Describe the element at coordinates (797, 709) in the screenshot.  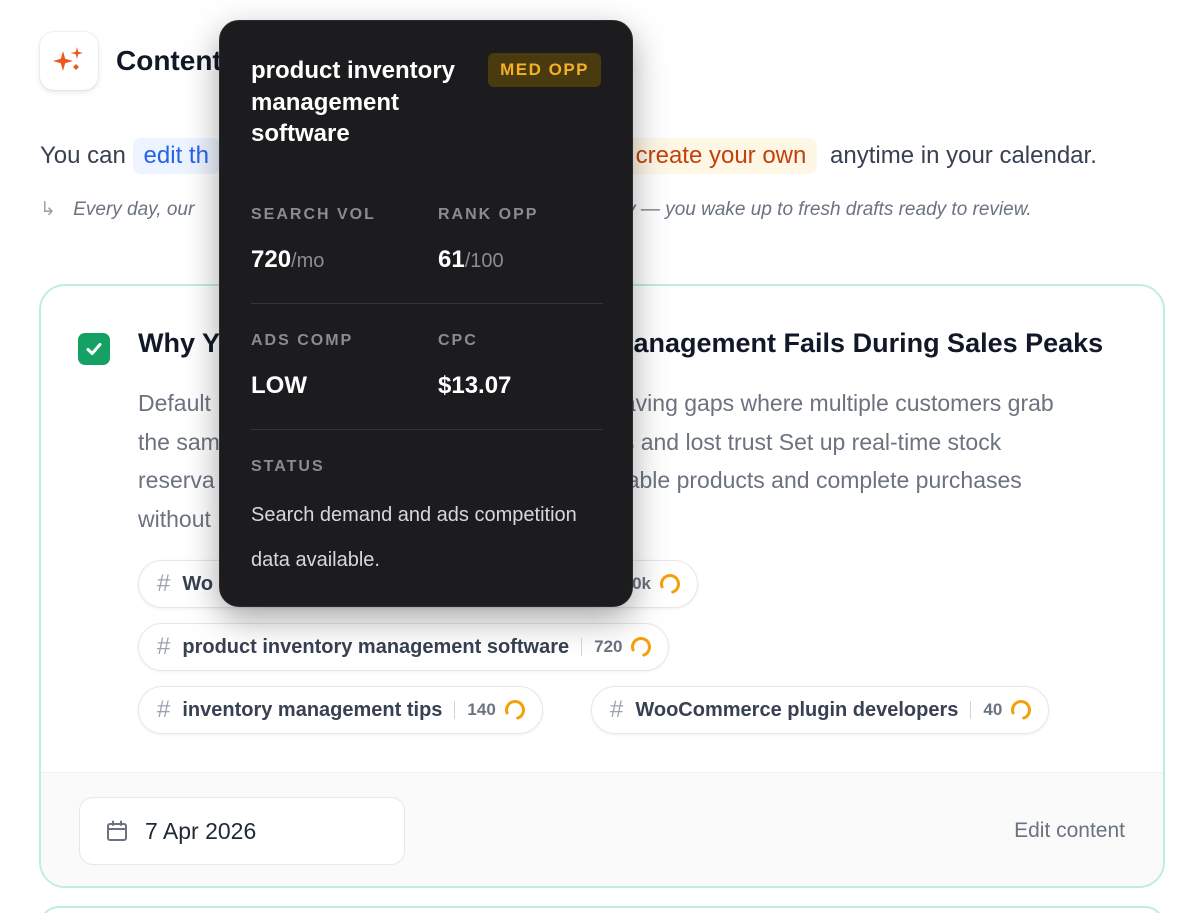
I see `tag-keyword: WooCommerce plugin developers` at that location.